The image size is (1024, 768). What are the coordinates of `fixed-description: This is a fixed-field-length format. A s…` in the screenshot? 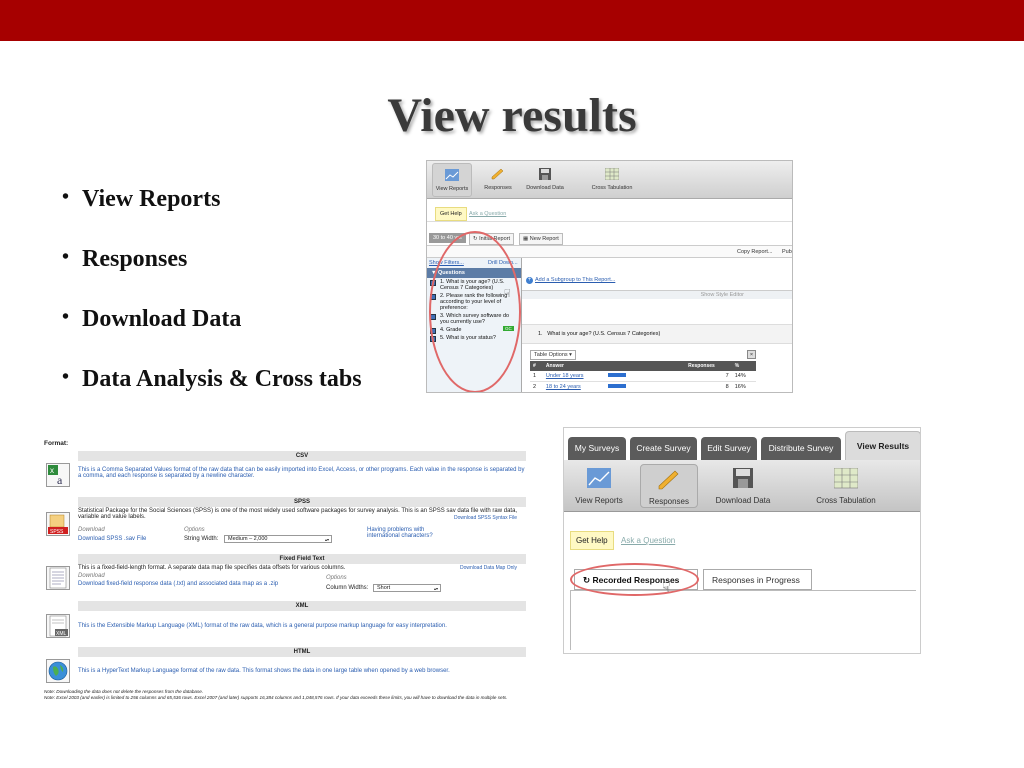 It's located at (212, 568).